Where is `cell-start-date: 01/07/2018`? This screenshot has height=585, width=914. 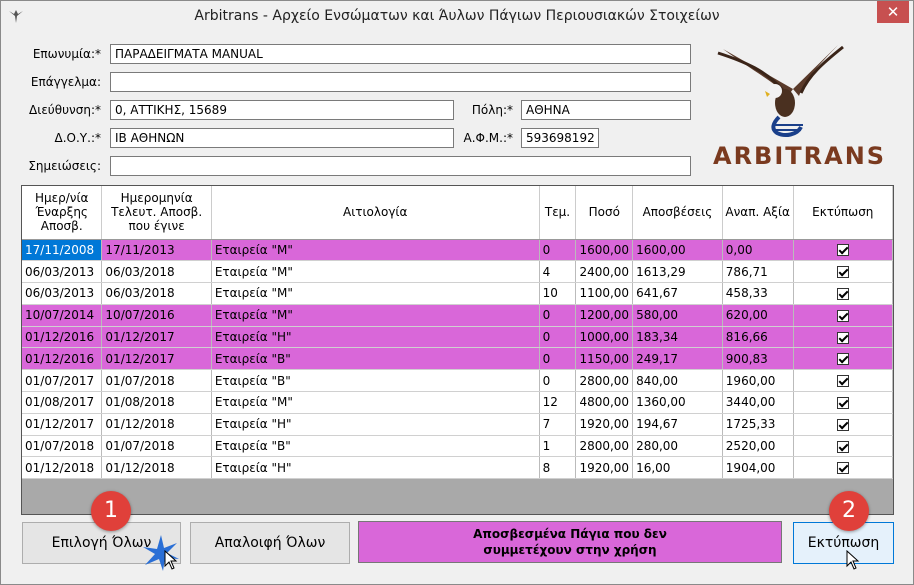 cell-start-date: 01/07/2018 is located at coordinates (62, 446).